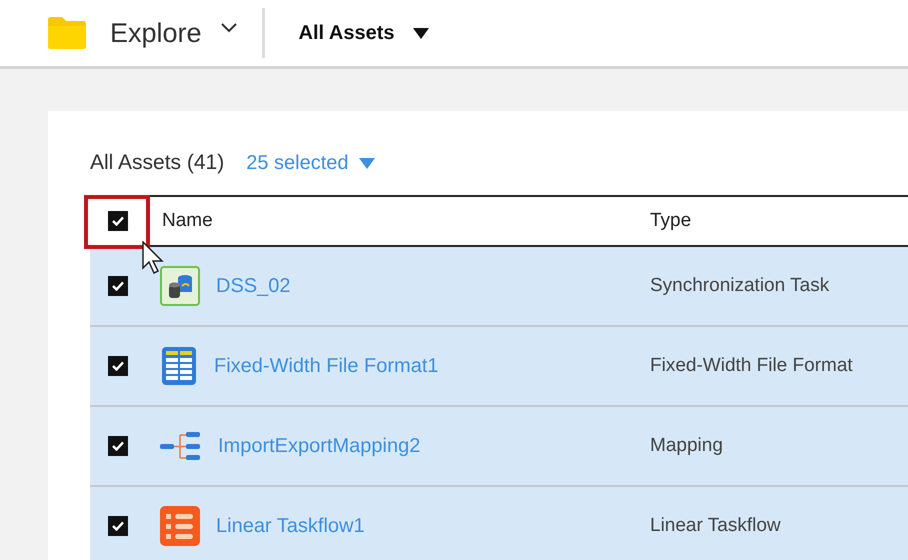  Describe the element at coordinates (181, 446) in the screenshot. I see `mapping-icon` at that location.